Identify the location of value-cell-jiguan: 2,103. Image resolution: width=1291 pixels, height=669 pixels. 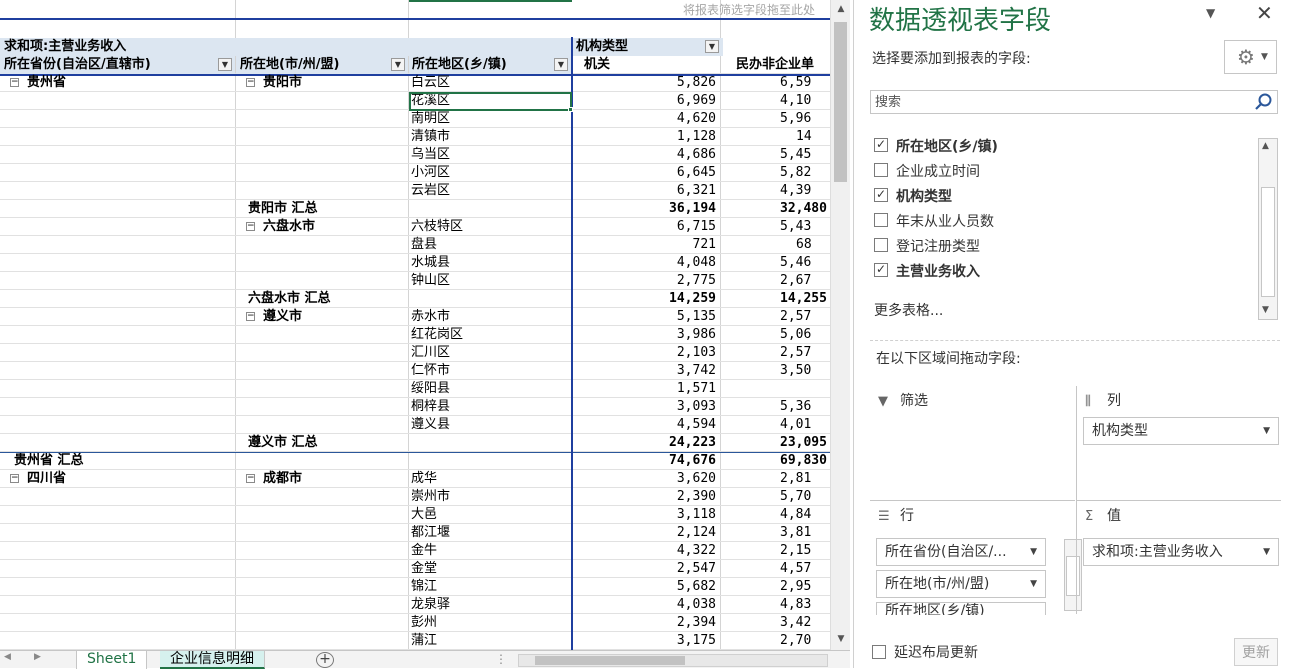
(644, 353).